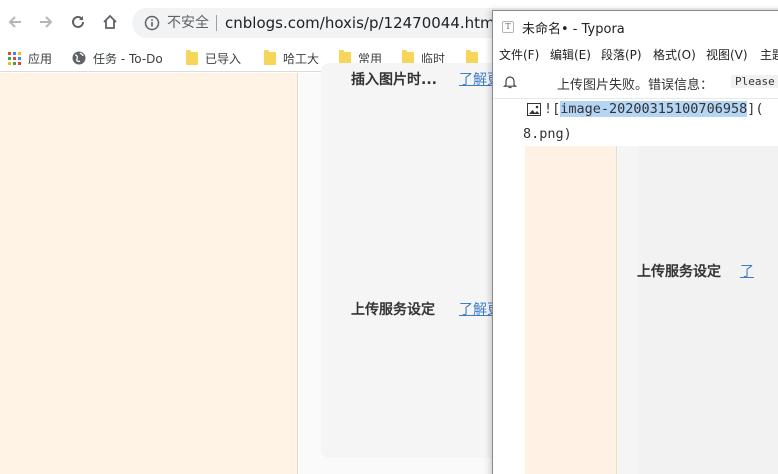 The width and height of the screenshot is (778, 474). I want to click on back-button, so click(15, 22).